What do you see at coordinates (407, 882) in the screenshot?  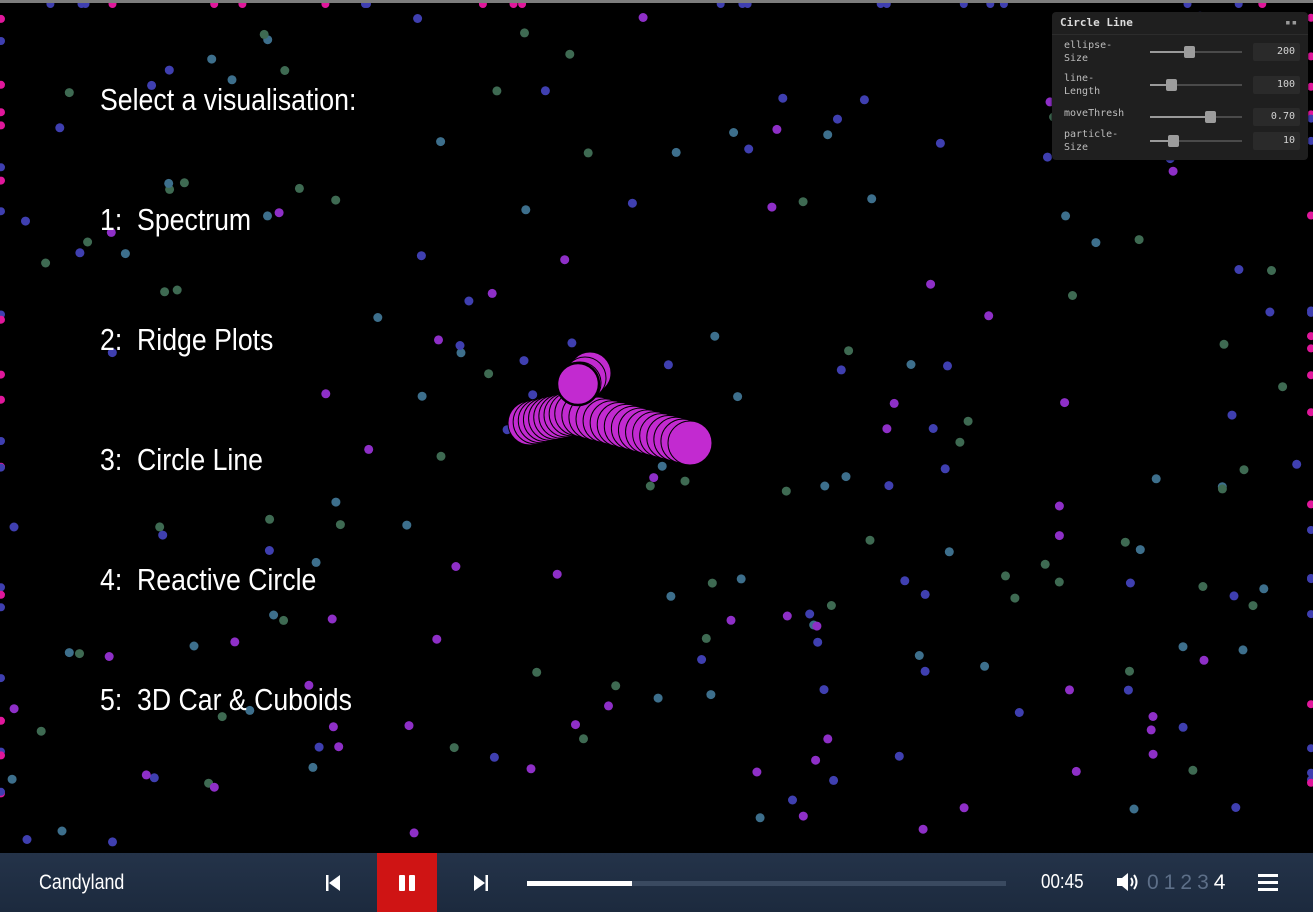 I see `pause-button` at bounding box center [407, 882].